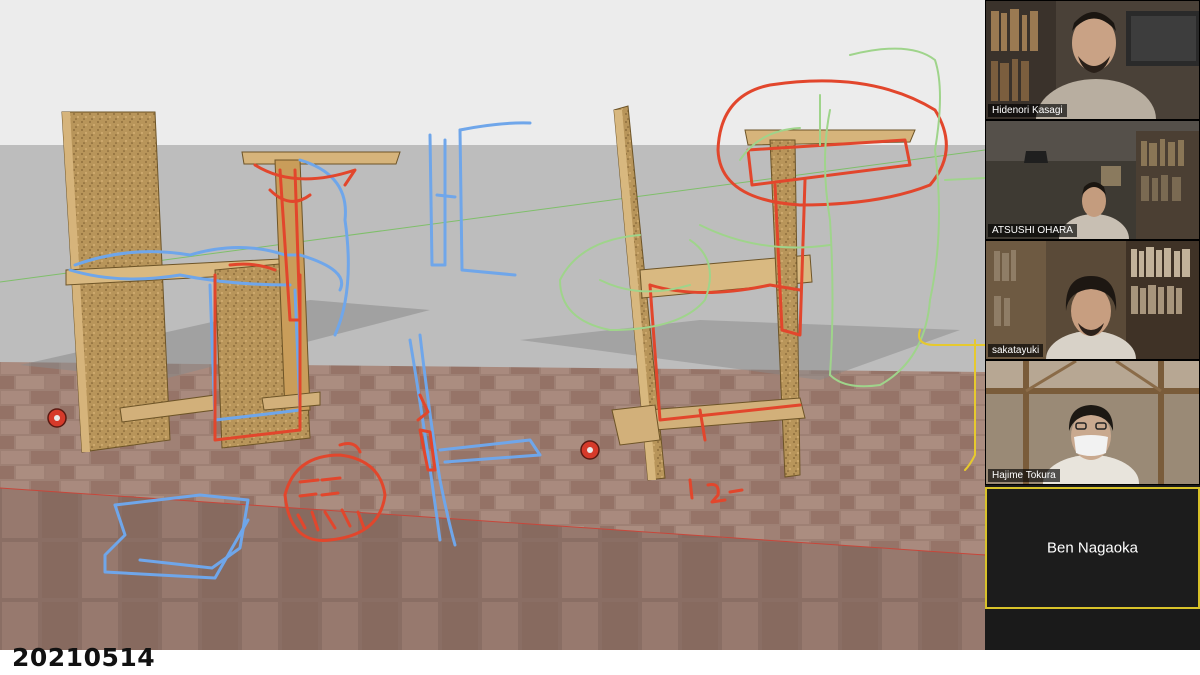 The image size is (1200, 675). I want to click on participant-name-4: Hajime Tokura, so click(1024, 475).